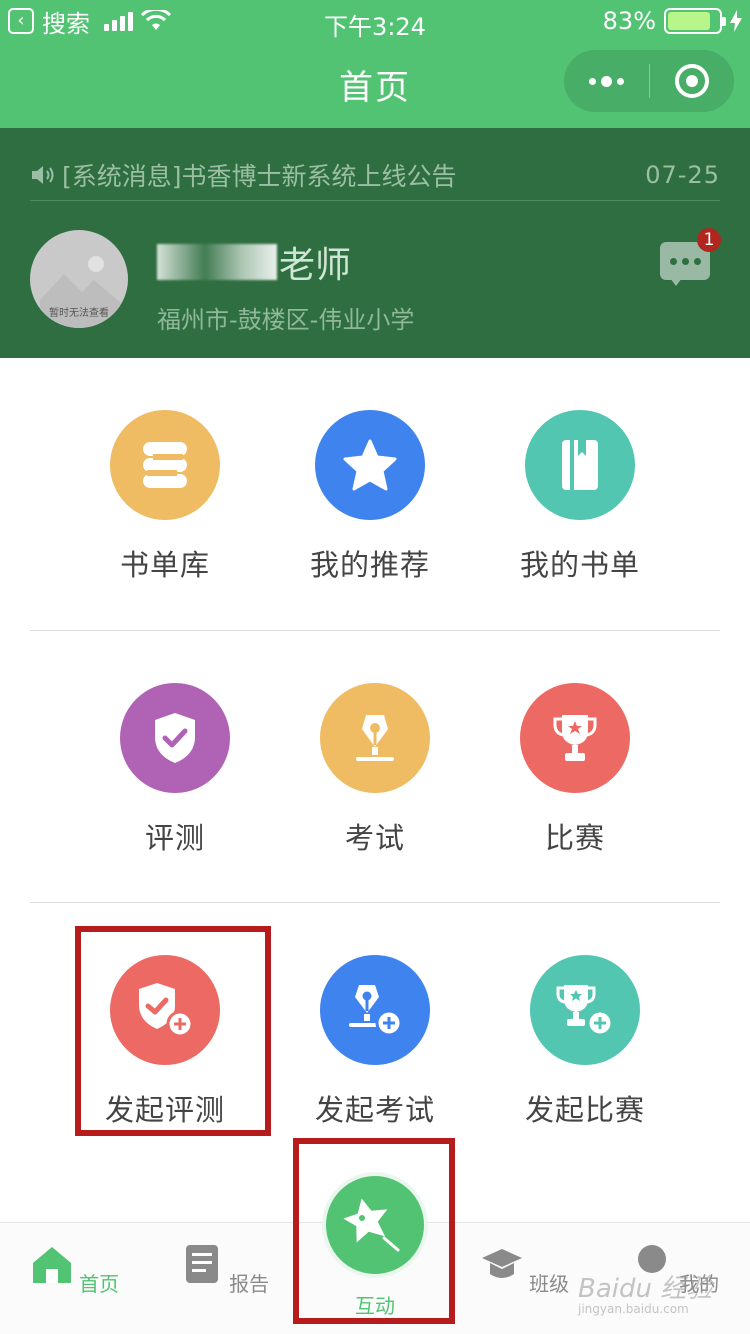 The image size is (750, 1334). Describe the element at coordinates (217, 262) in the screenshot. I see `redacted-name` at that location.